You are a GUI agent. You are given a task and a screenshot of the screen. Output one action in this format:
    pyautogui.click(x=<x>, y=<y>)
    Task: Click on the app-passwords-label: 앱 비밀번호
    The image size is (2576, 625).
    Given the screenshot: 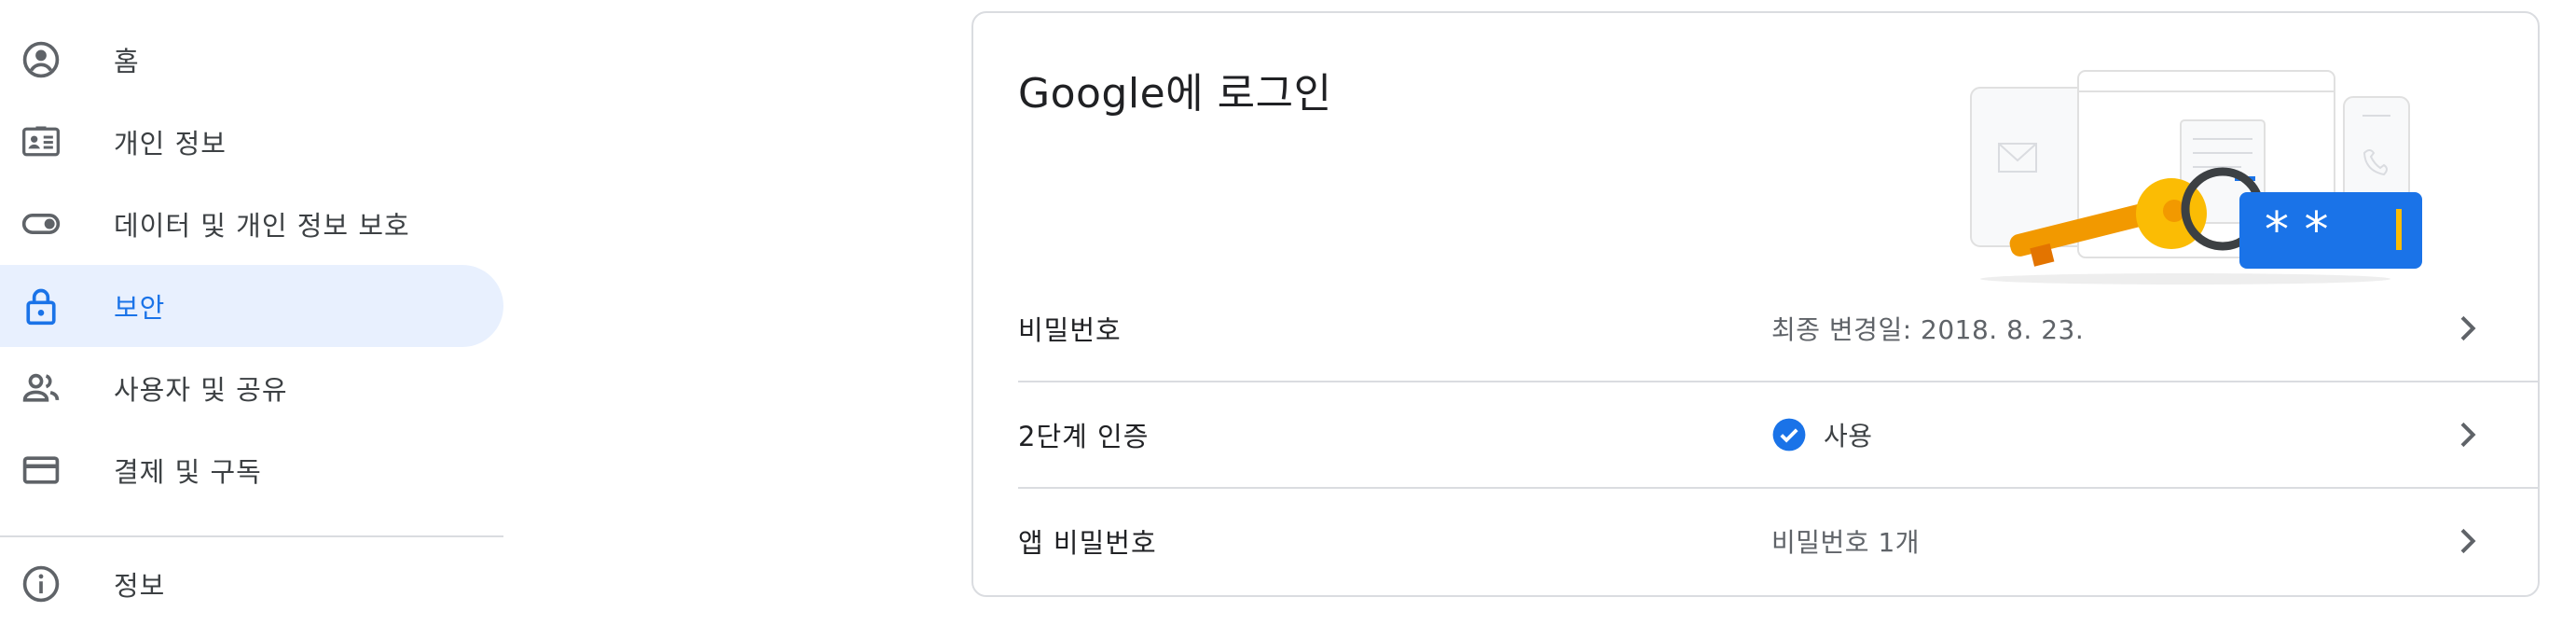 What is the action you would take?
    pyautogui.click(x=1087, y=543)
    